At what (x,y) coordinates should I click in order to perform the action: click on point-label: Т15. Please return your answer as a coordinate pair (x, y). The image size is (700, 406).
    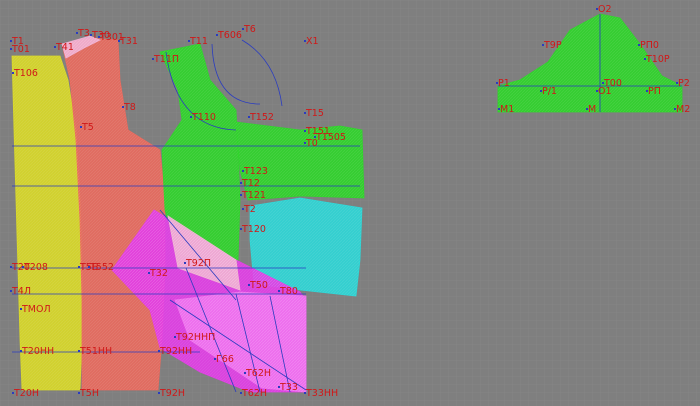
    Looking at the image, I should click on (314, 113).